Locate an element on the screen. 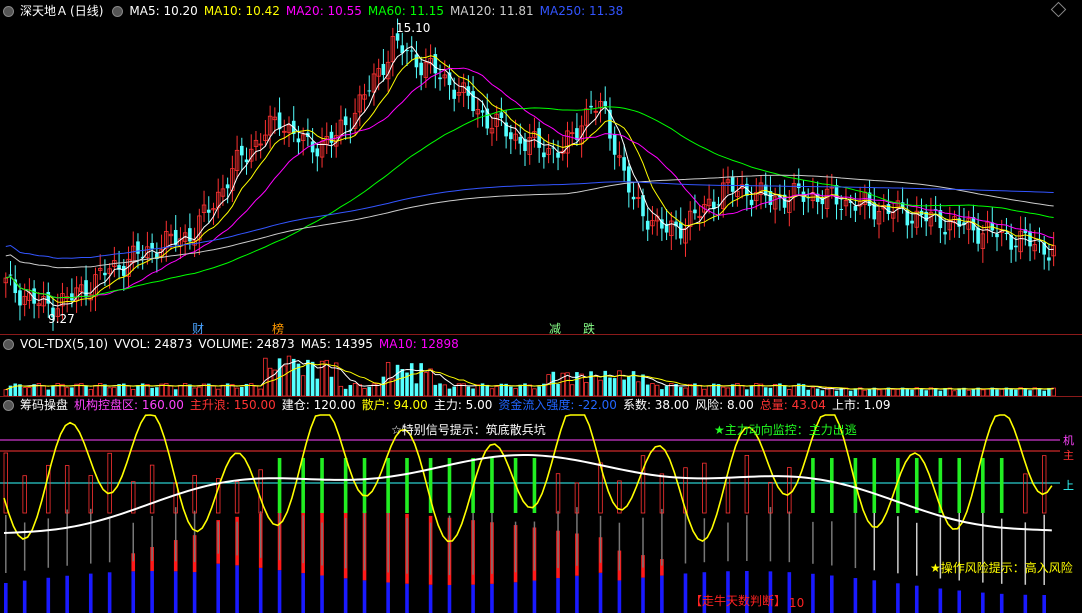 Image resolution: width=1082 pixels, height=613 pixels. ind-value-0: 机构控盘区: 160.00 is located at coordinates (129, 405).